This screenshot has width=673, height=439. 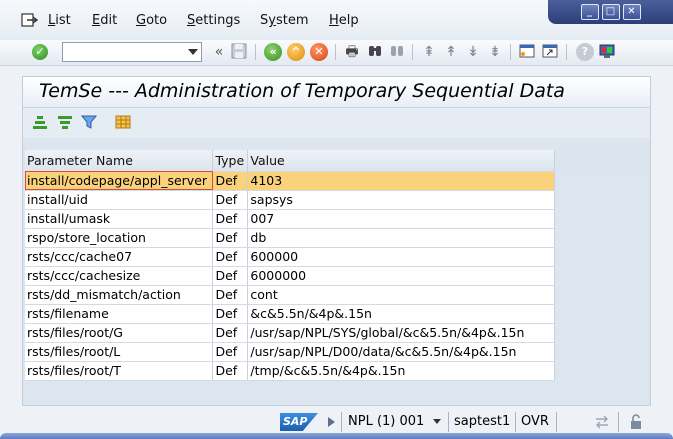 I want to click on filter-icon, so click(x=89, y=122).